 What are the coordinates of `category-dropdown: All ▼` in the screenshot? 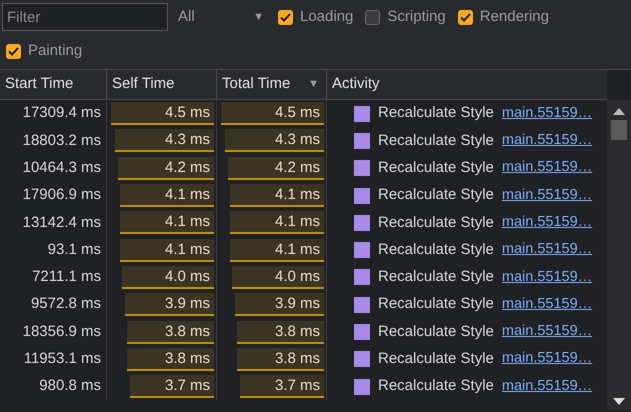 It's located at (221, 17).